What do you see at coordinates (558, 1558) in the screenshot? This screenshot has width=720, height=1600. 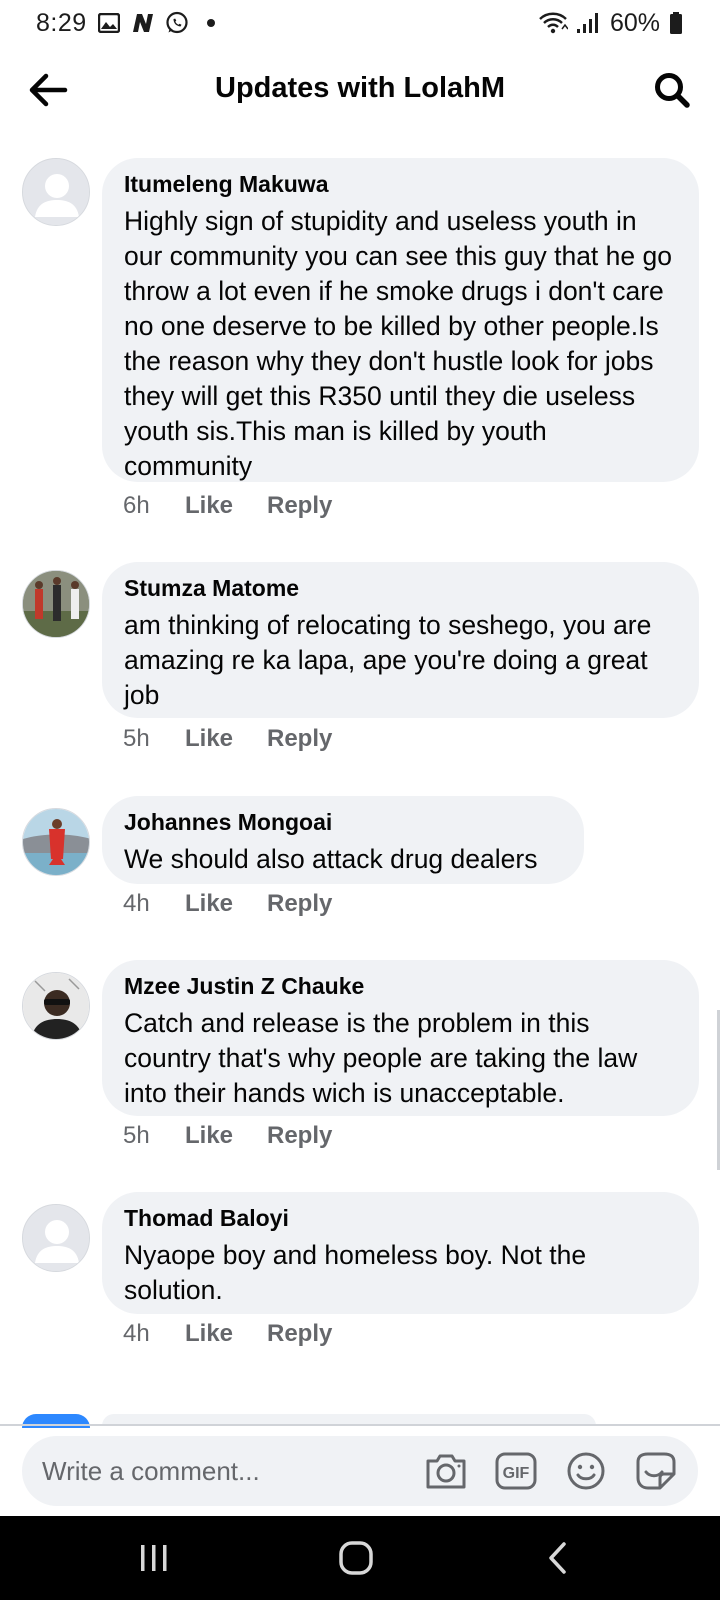 I see `back-icon` at bounding box center [558, 1558].